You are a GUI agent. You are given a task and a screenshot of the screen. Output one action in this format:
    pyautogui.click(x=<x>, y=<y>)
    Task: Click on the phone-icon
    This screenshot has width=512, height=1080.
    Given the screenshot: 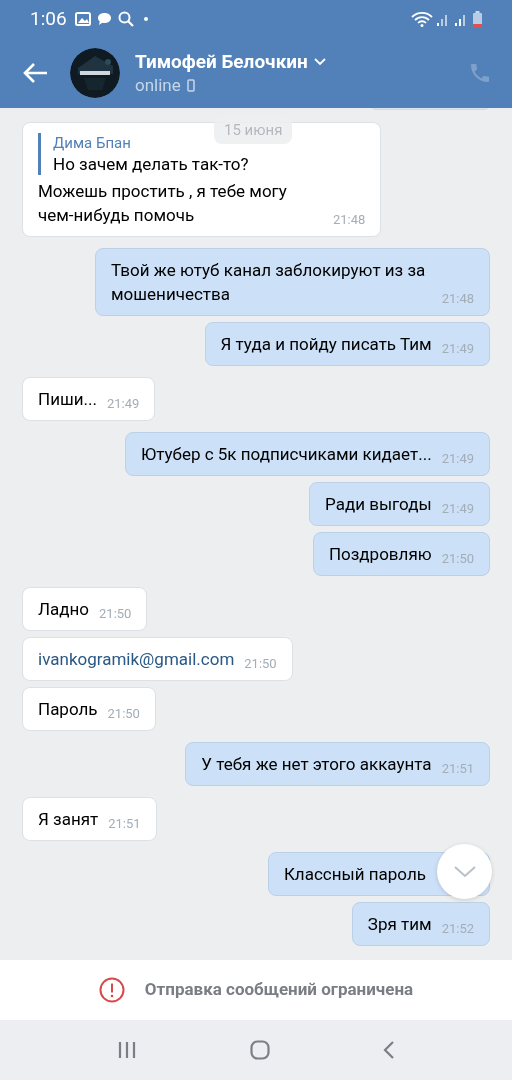 What is the action you would take?
    pyautogui.click(x=190, y=85)
    